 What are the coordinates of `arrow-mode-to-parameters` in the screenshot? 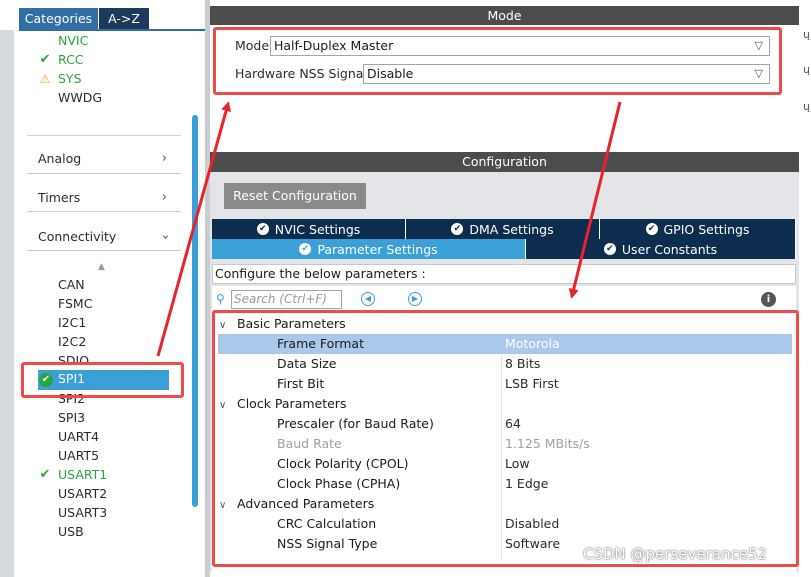 It's located at (595, 200).